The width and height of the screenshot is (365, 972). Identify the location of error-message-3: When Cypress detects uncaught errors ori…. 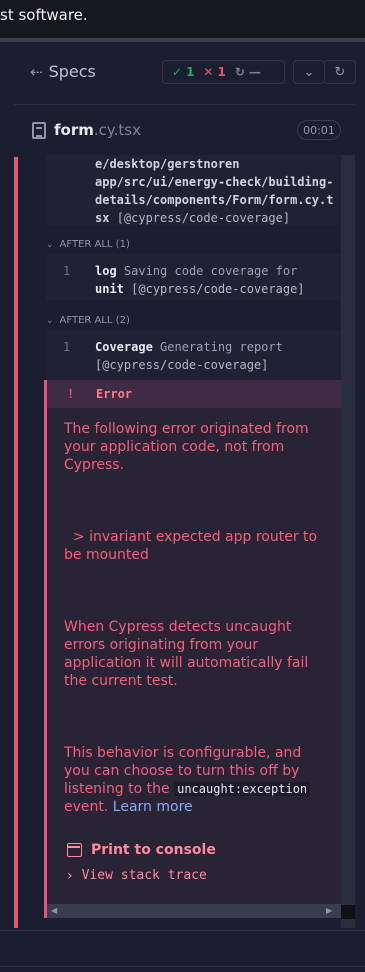
(186, 654).